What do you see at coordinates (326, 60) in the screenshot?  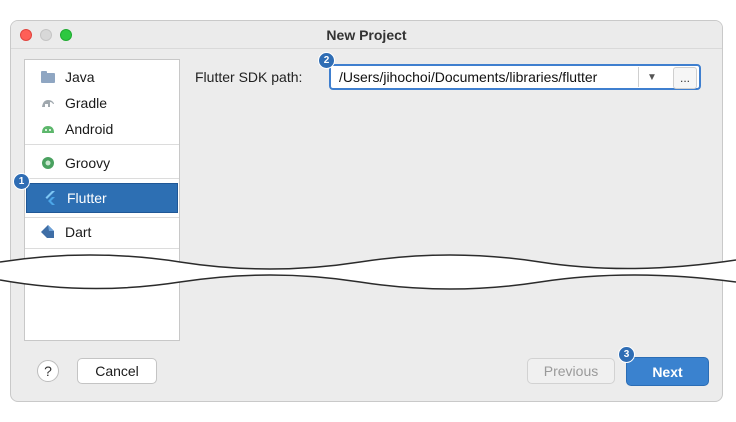 I see `step-badge-2: 2` at bounding box center [326, 60].